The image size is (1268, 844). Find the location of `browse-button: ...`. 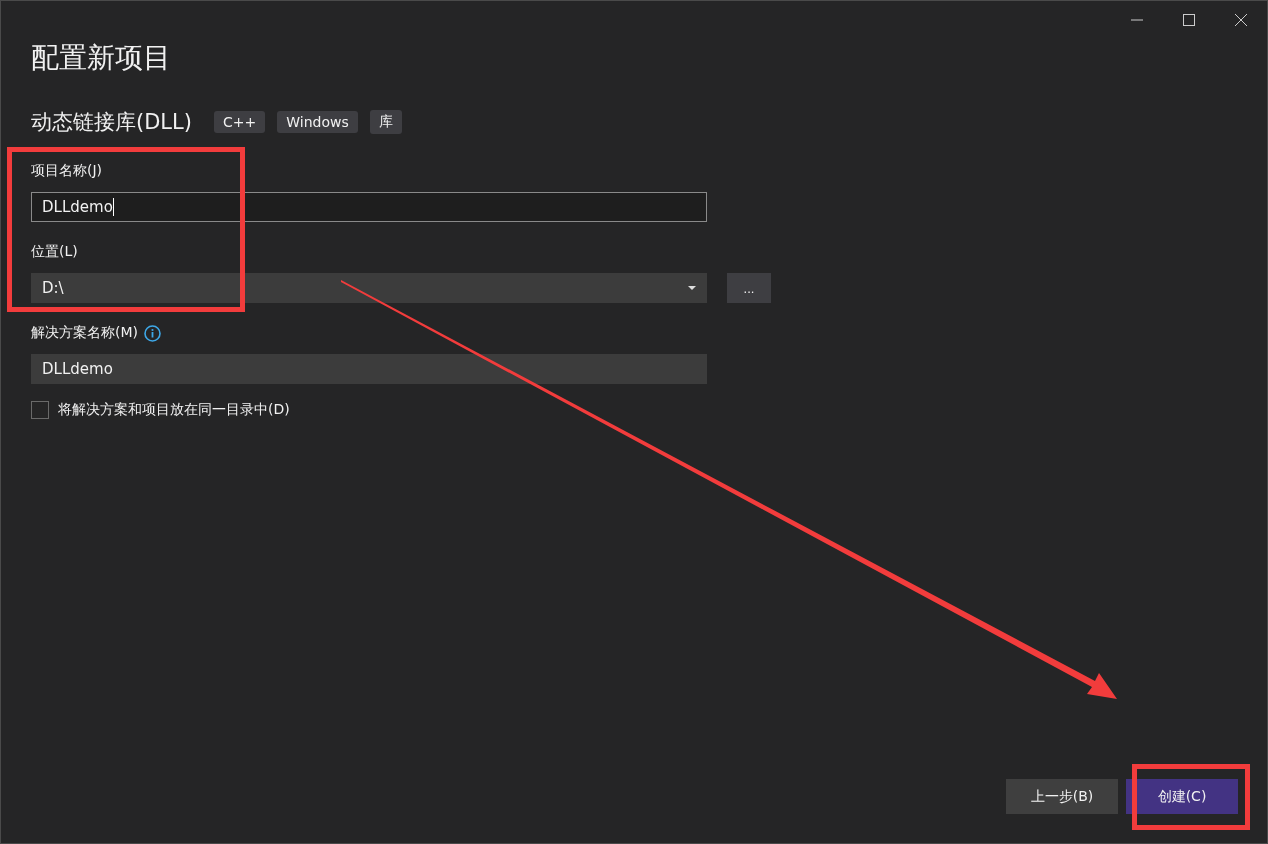

browse-button: ... is located at coordinates (749, 288).